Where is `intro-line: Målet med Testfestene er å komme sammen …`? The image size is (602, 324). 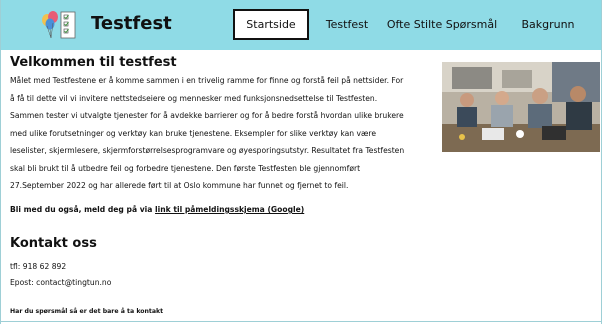
intro-line: Målet med Testfestene er å komme sammen … is located at coordinates (207, 80).